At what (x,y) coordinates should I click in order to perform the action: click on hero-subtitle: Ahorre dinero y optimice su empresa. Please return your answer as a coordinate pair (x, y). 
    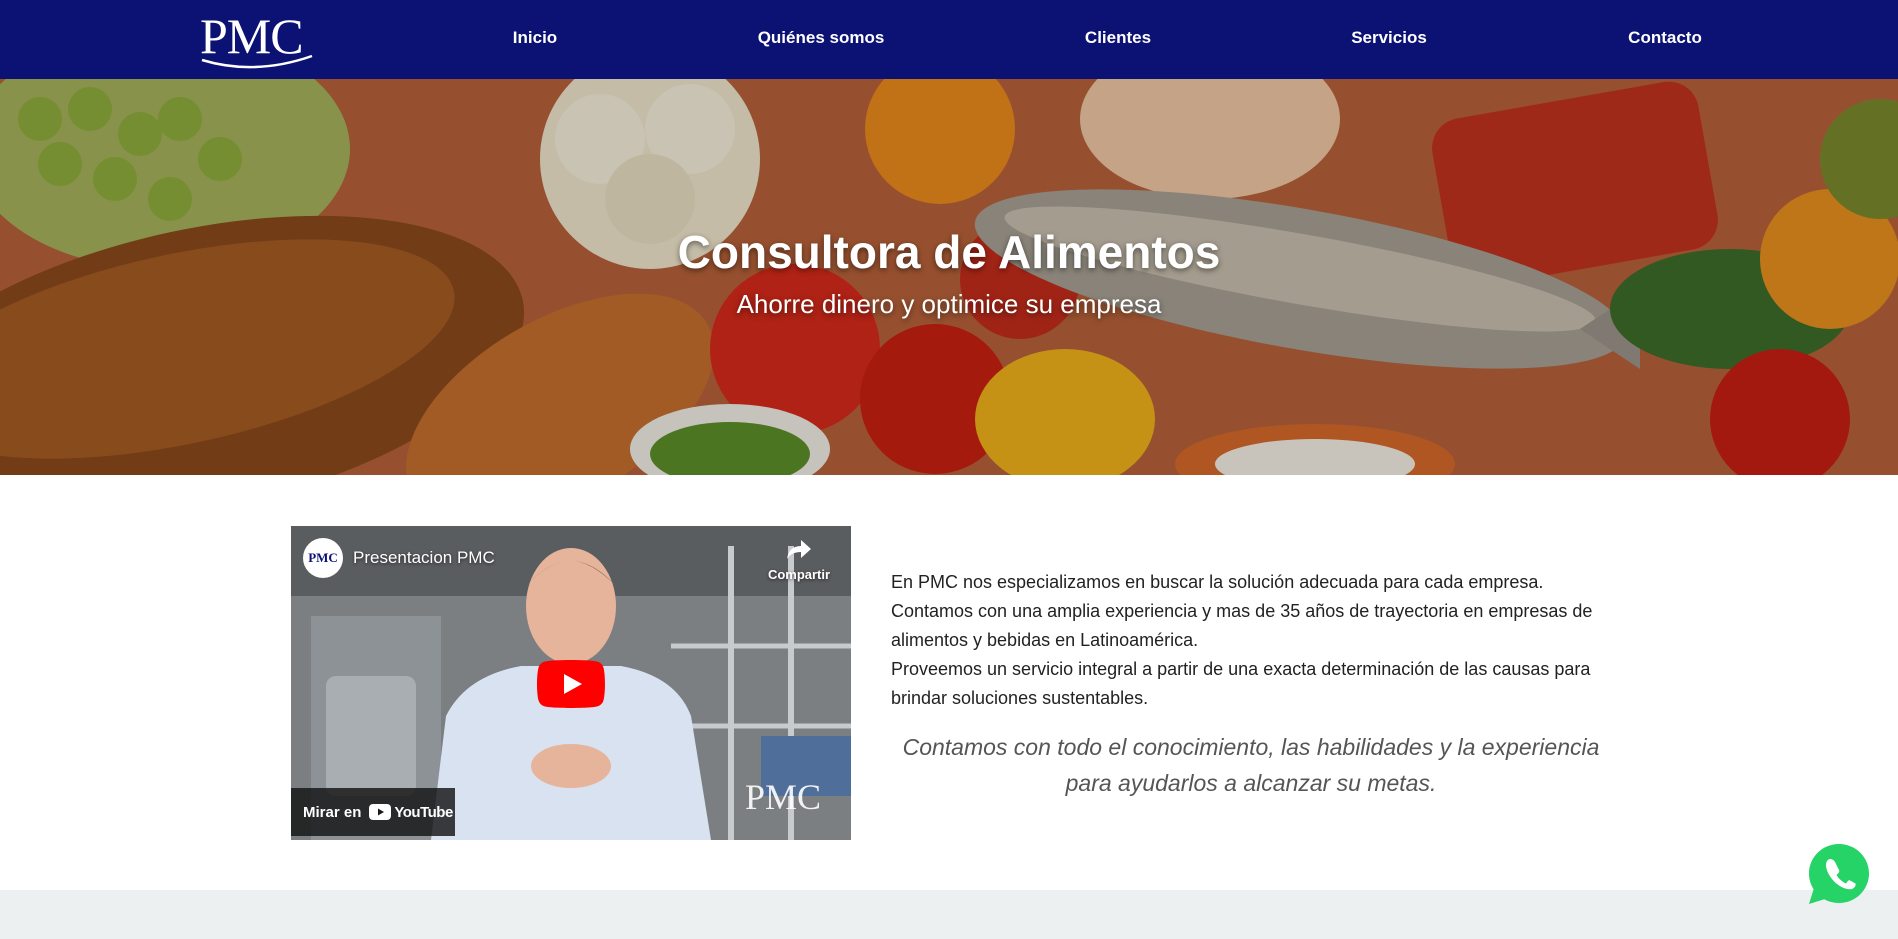
    Looking at the image, I should click on (949, 304).